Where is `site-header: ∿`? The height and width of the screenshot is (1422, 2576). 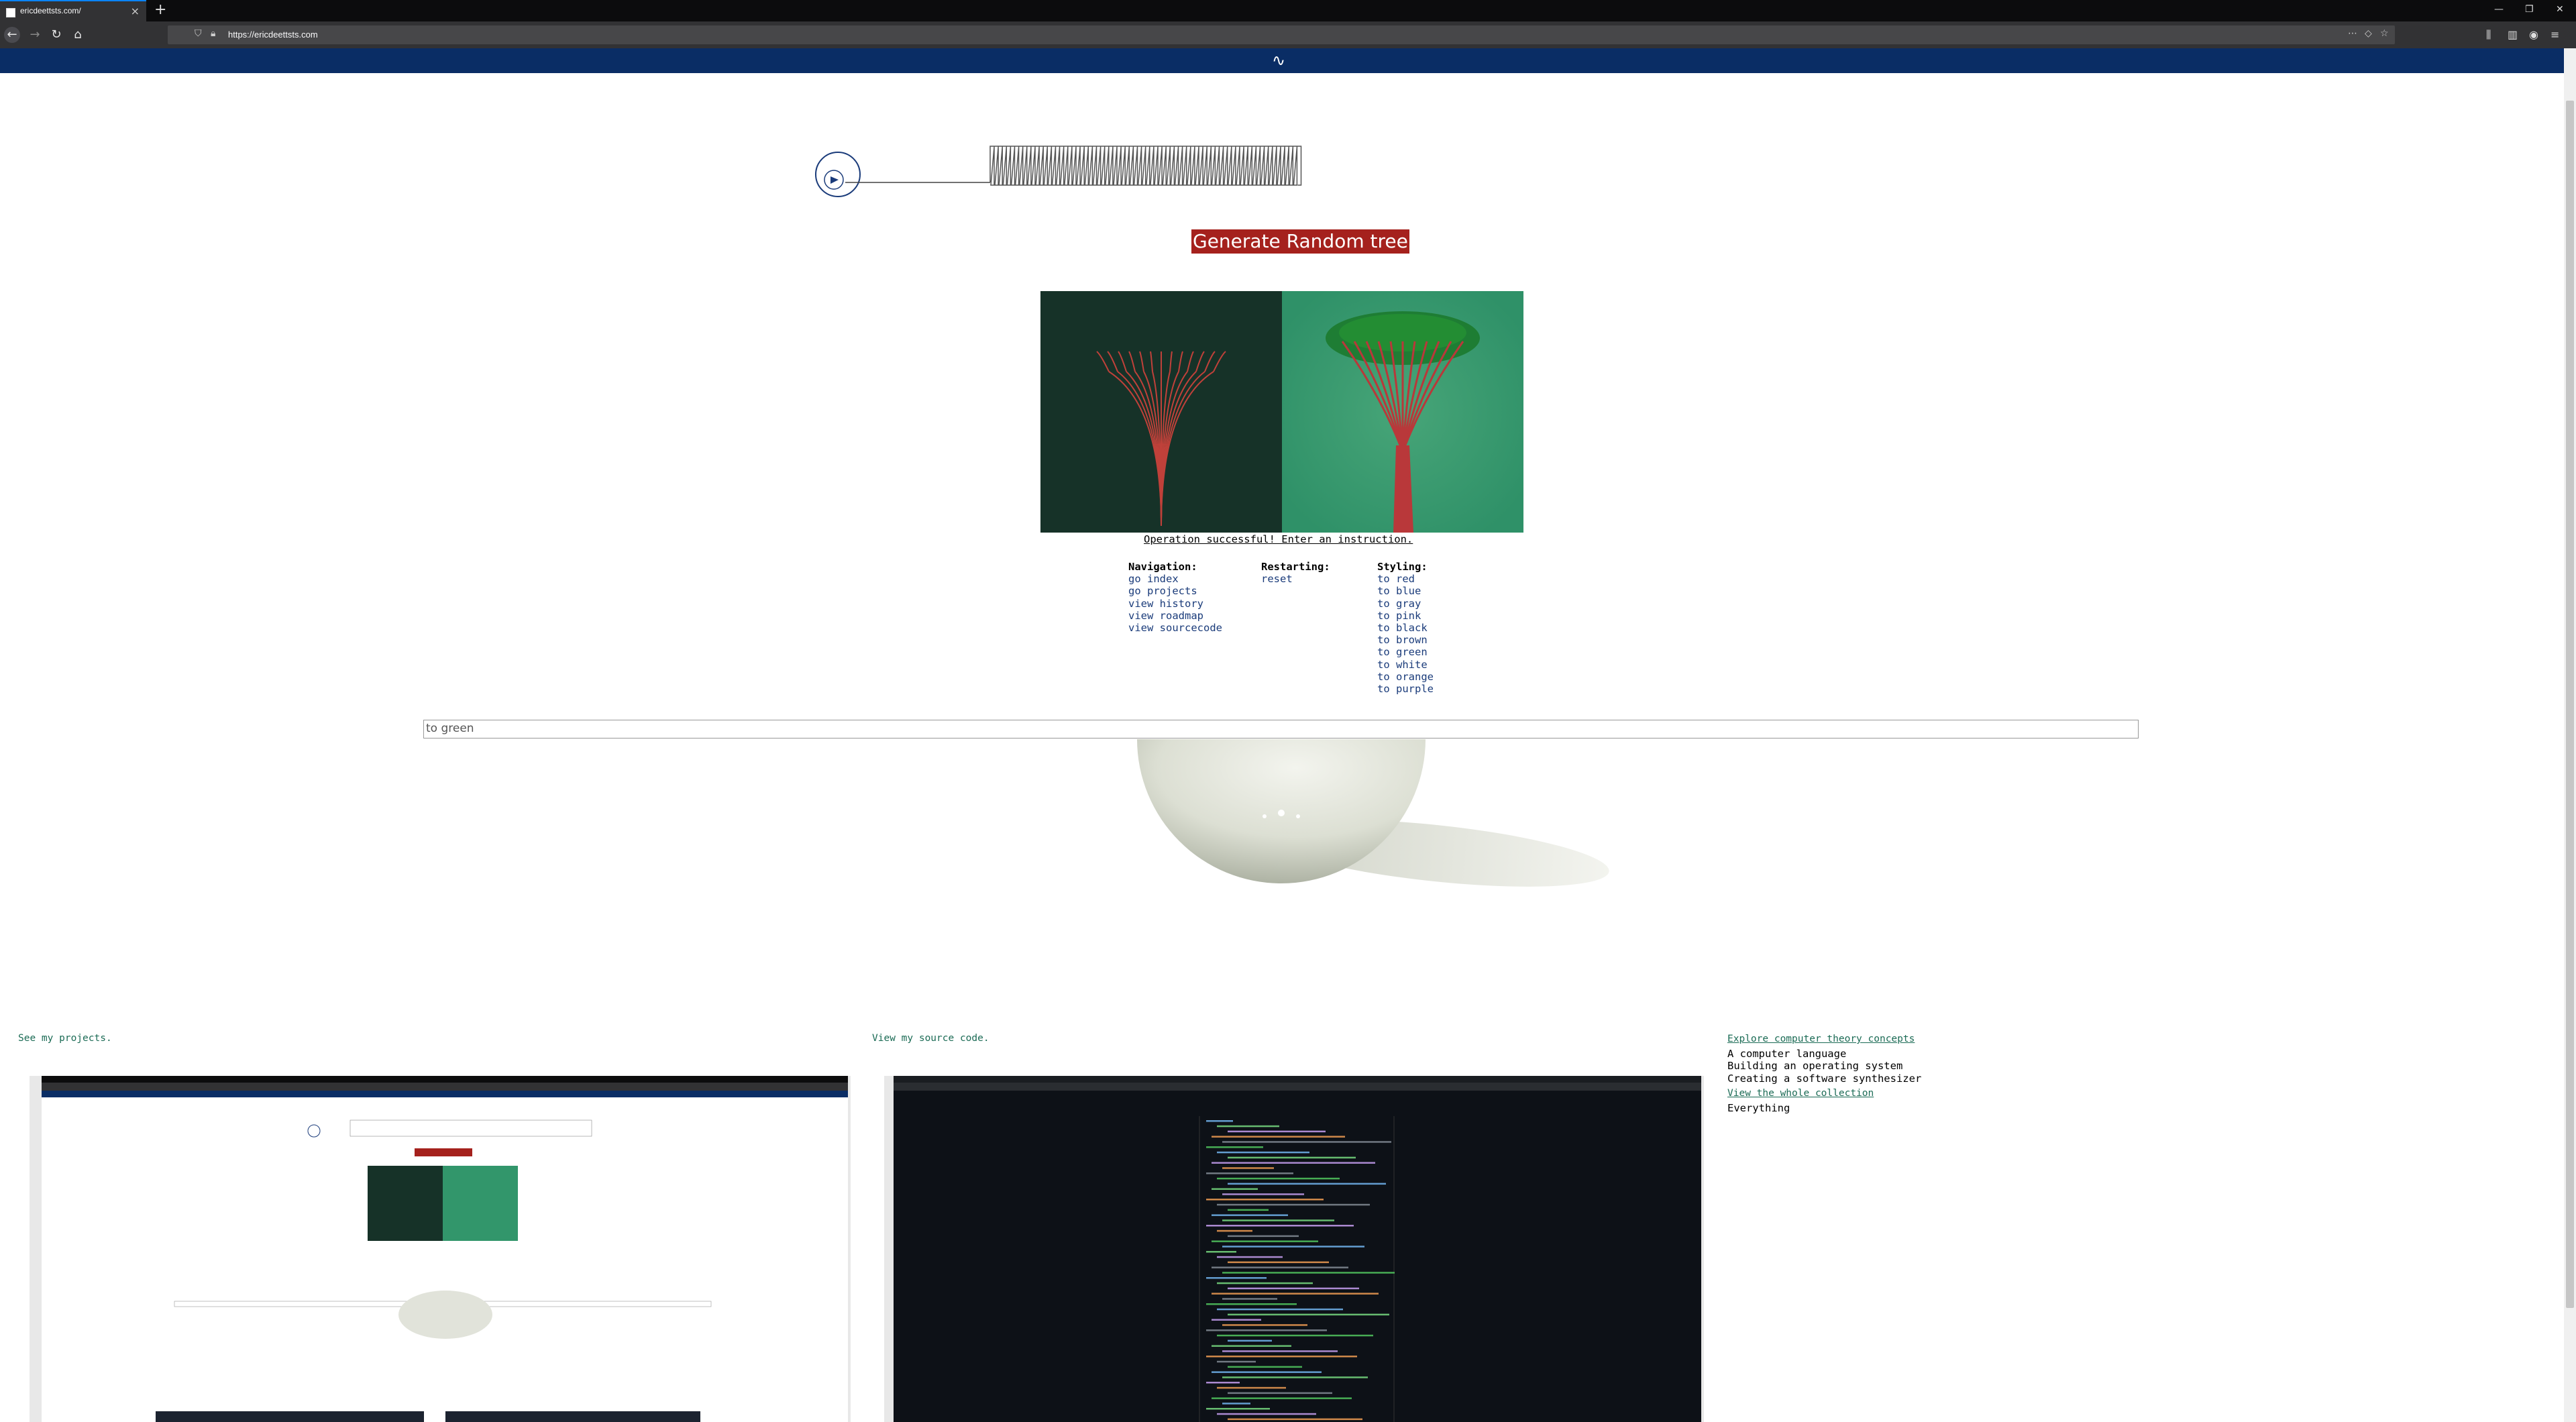
site-header: ∿ is located at coordinates (1282, 61).